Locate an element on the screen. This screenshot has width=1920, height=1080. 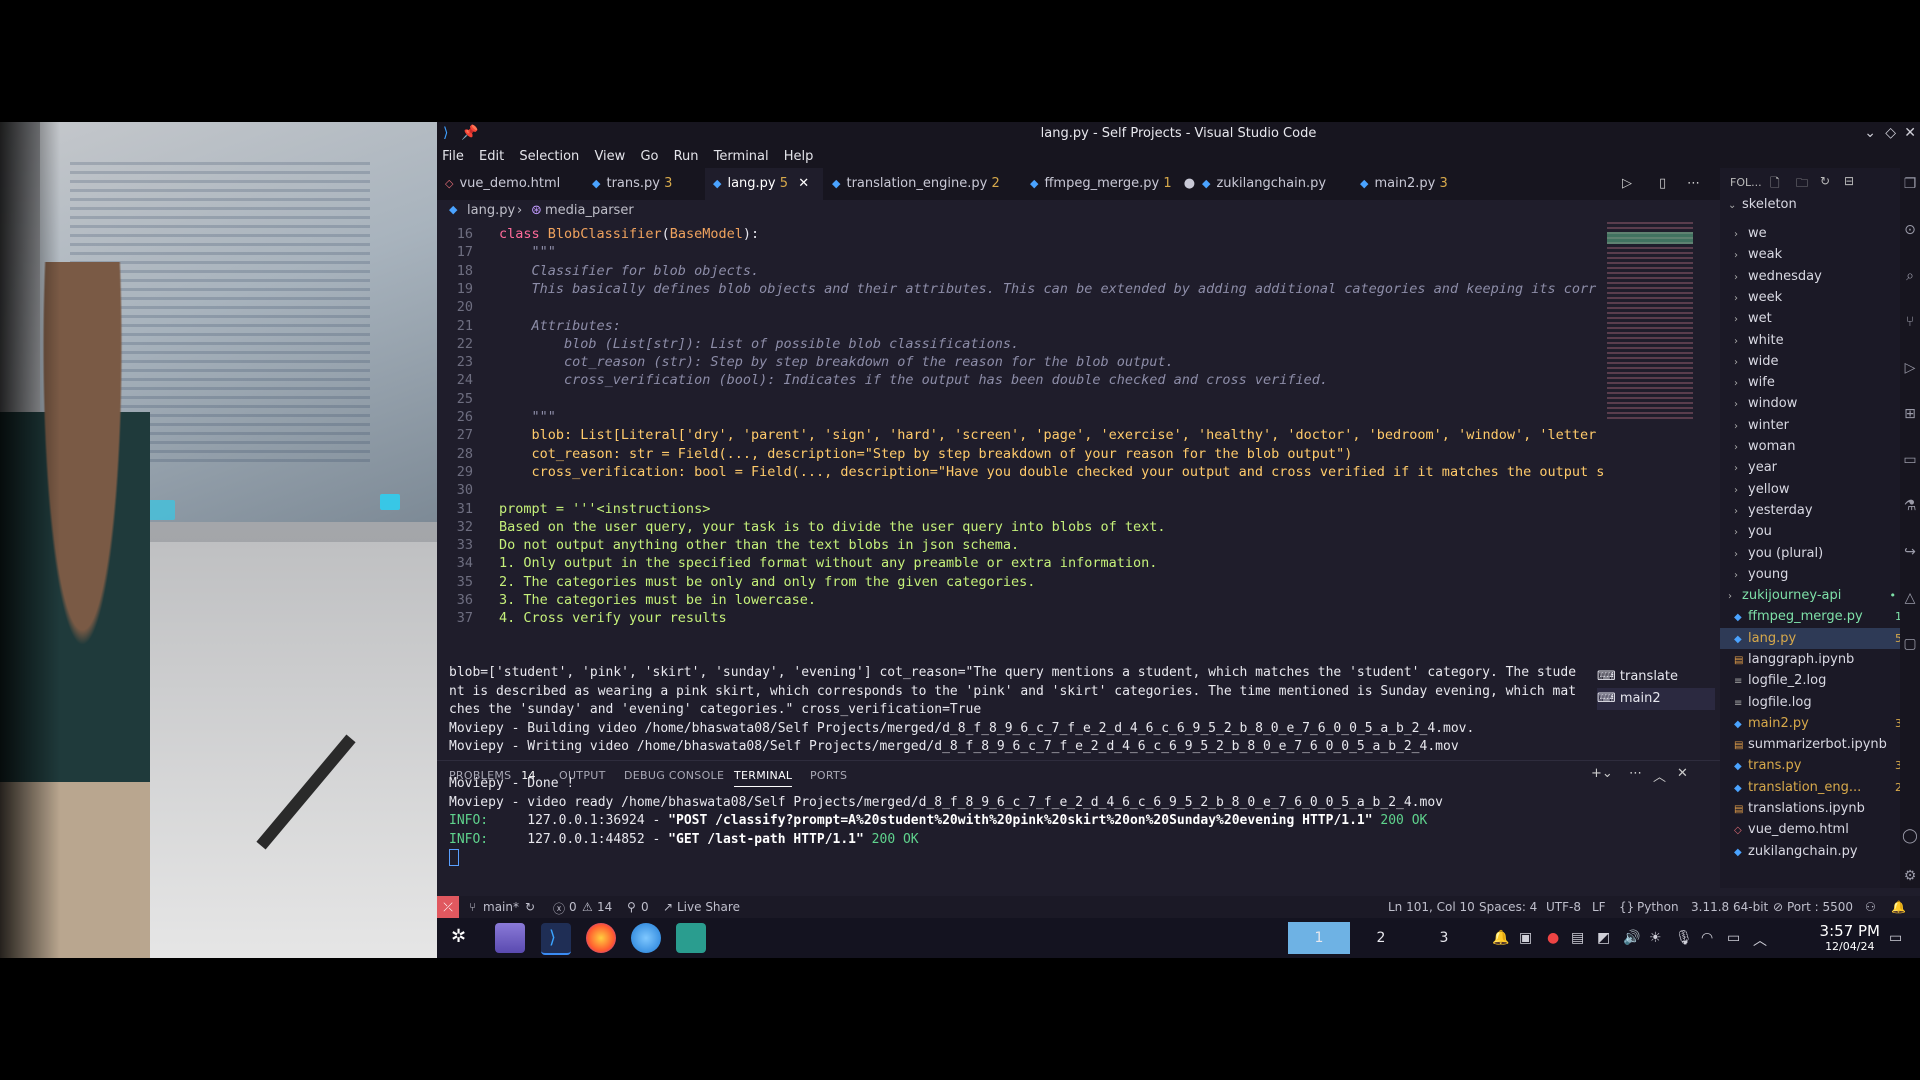
tab-main2: ◆ main2.py 3 is located at coordinates (1406, 184).